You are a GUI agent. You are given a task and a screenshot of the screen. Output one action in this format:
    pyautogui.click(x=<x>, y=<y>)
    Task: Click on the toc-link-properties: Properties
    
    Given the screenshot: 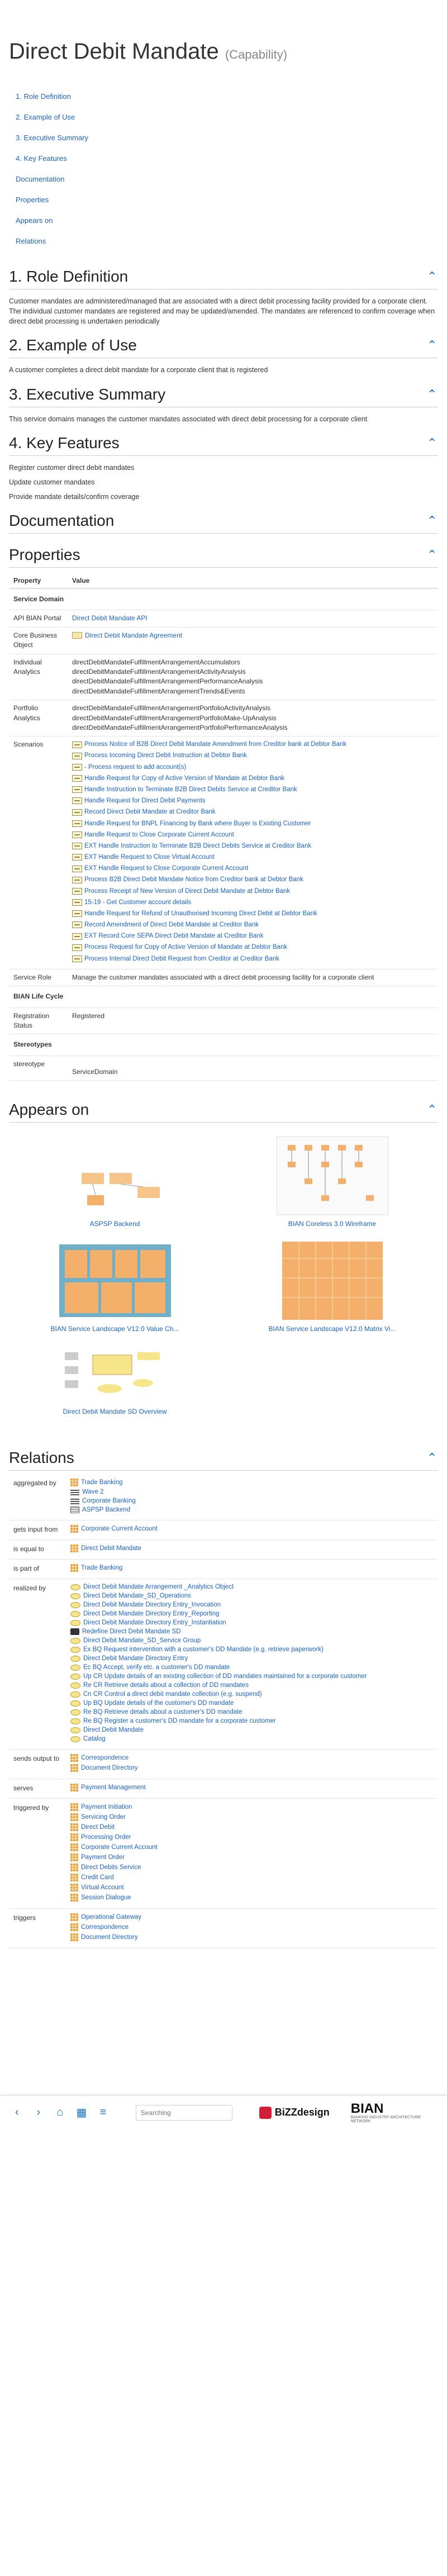 What is the action you would take?
    pyautogui.click(x=32, y=200)
    